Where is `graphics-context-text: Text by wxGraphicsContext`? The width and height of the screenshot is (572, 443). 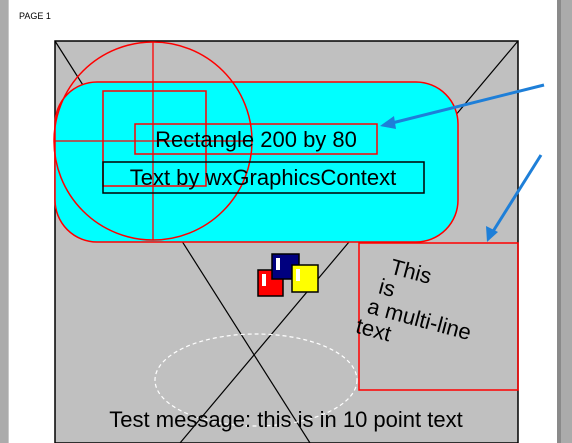 graphics-context-text: Text by wxGraphicsContext is located at coordinates (263, 177).